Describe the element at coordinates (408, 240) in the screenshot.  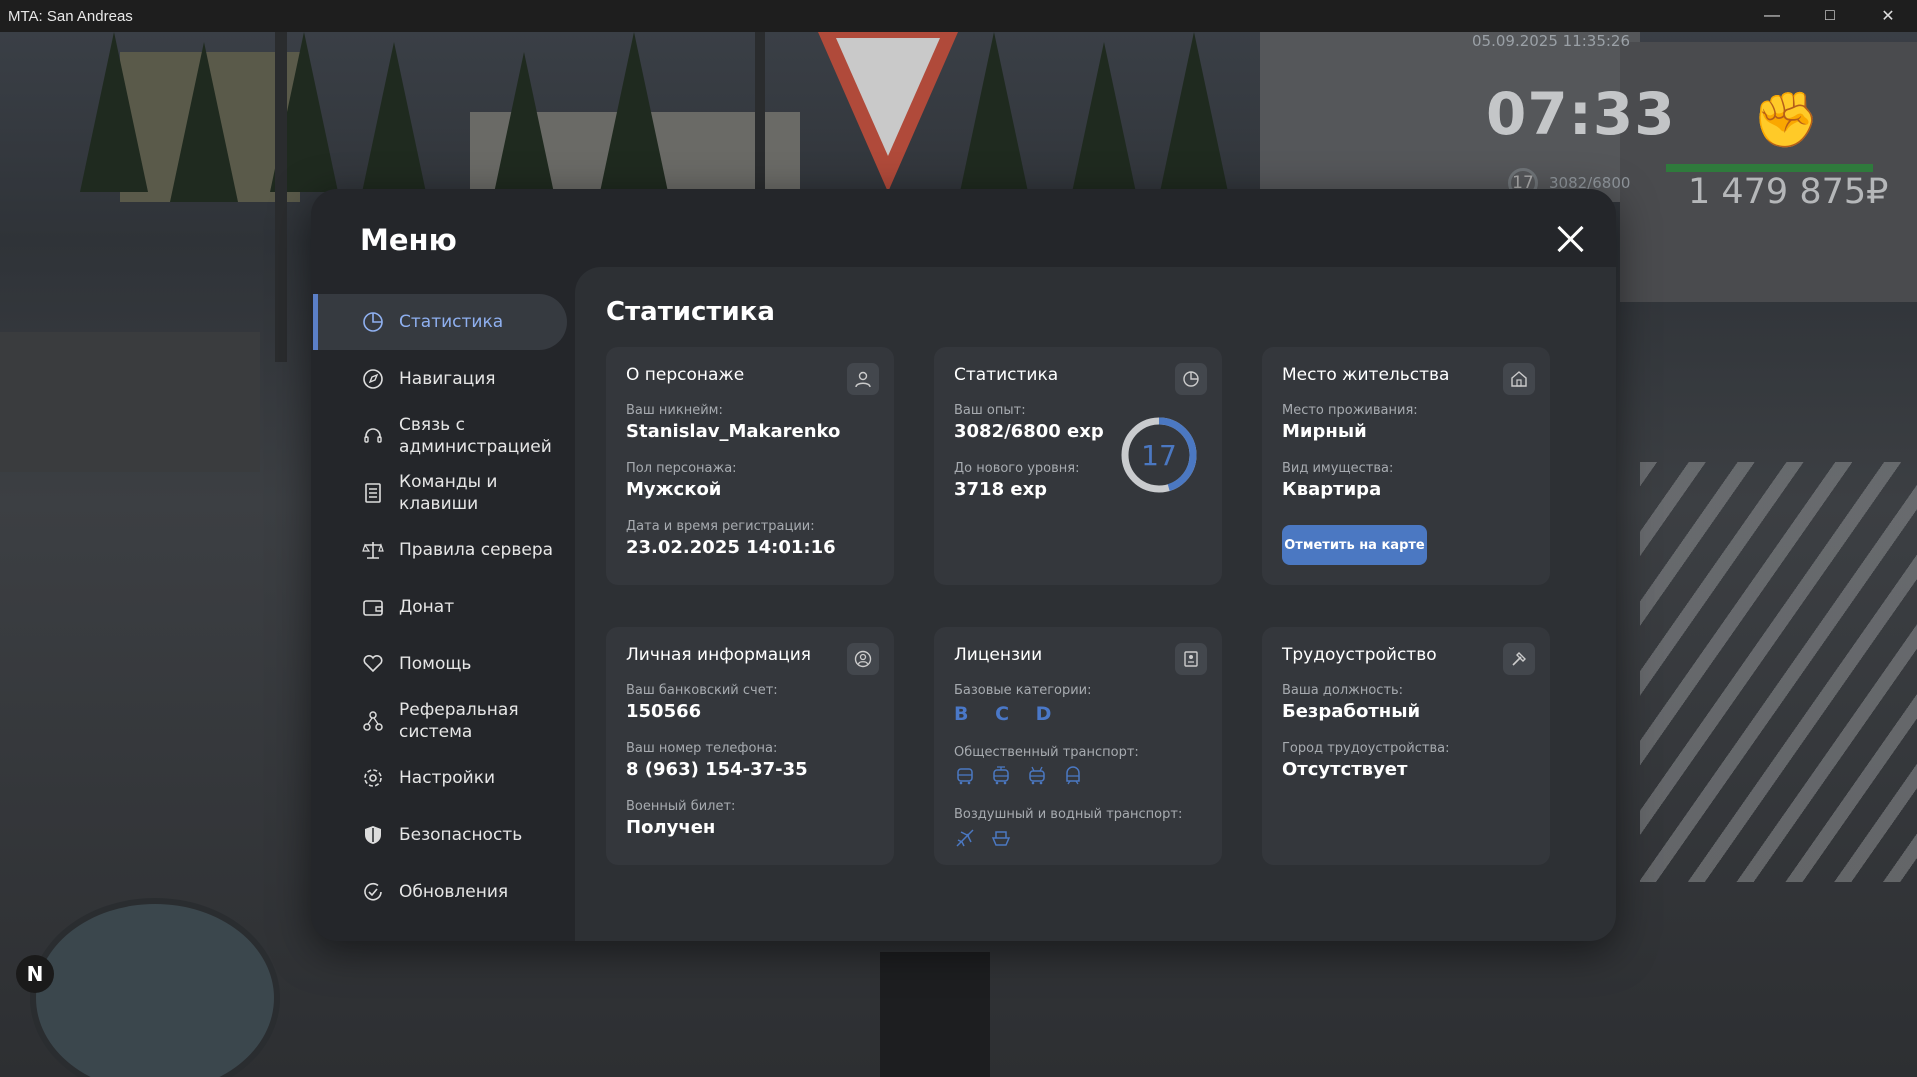
I see `menu-title: Меню` at that location.